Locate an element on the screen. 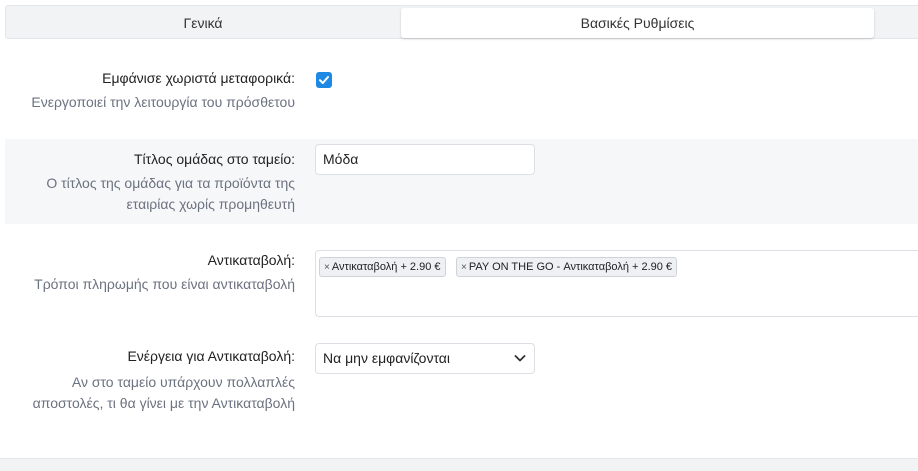 The height and width of the screenshot is (471, 918). settings-tabs: Γενικά Βασικές Ρυθμίσεις is located at coordinates (461, 22).